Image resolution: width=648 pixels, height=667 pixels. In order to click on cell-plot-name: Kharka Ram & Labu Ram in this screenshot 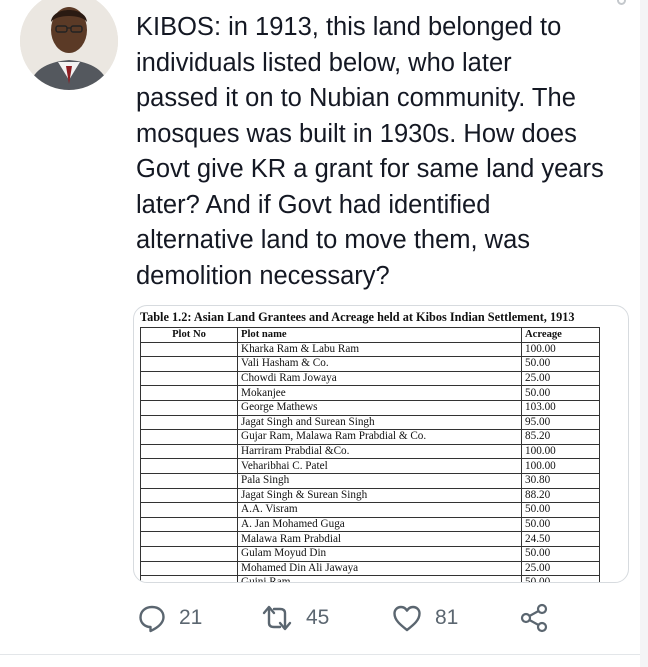, I will do `click(379, 349)`.